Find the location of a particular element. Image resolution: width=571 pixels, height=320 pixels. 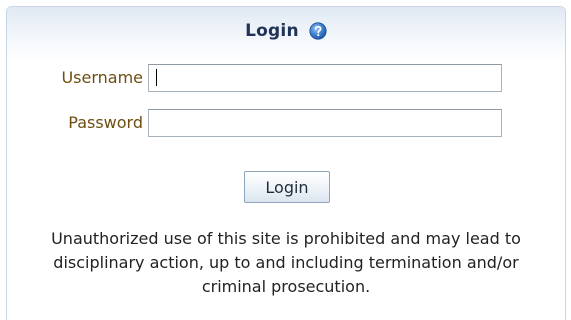

help-question-icon is located at coordinates (318, 30).